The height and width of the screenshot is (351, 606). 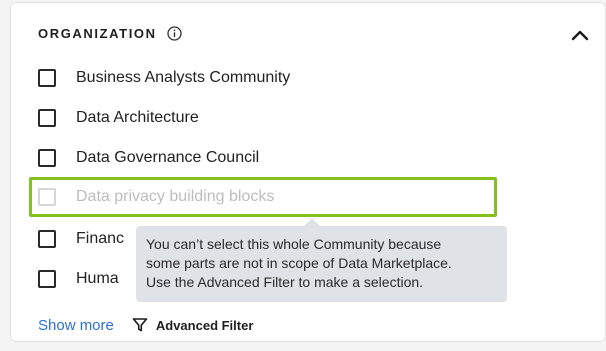 I want to click on option-label: Data Governance Council, so click(x=168, y=157).